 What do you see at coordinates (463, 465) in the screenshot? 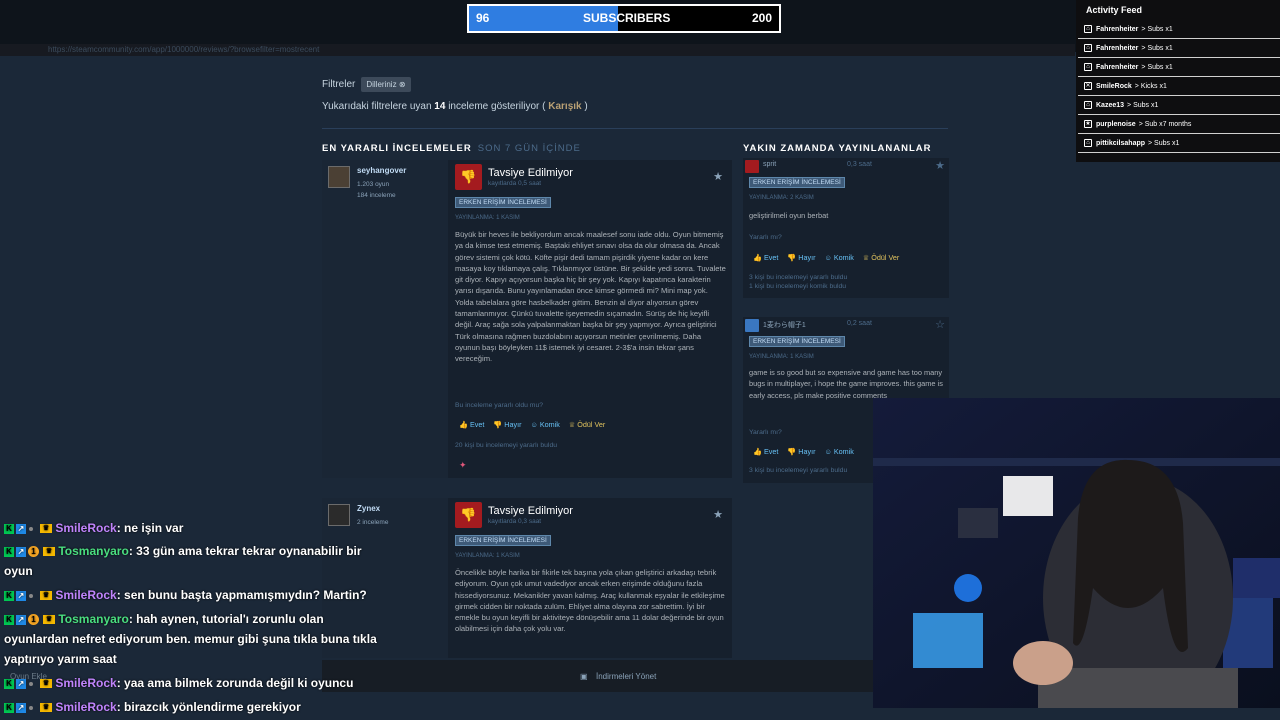
I see `award-icon: ✦` at bounding box center [463, 465].